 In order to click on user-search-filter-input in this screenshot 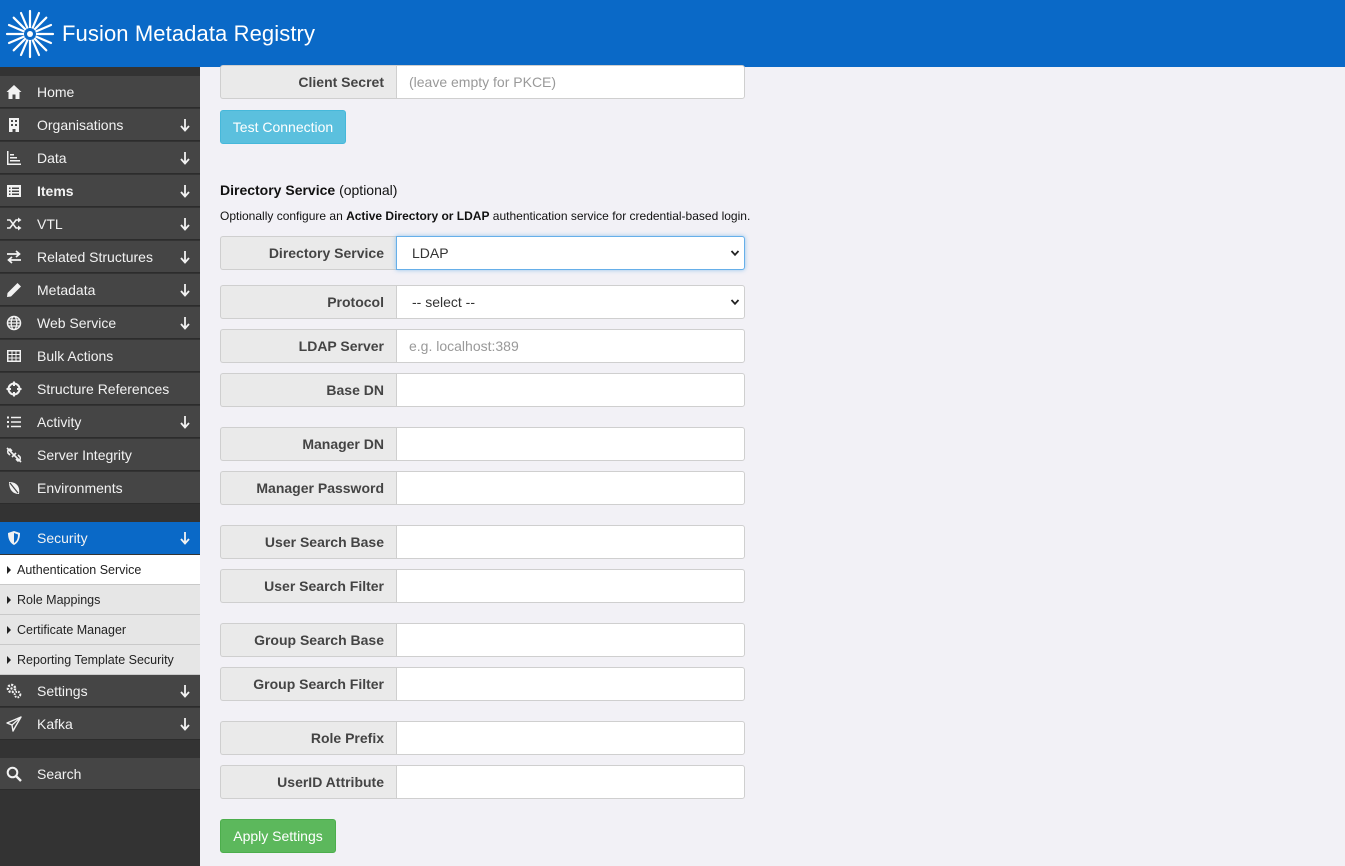, I will do `click(570, 586)`.